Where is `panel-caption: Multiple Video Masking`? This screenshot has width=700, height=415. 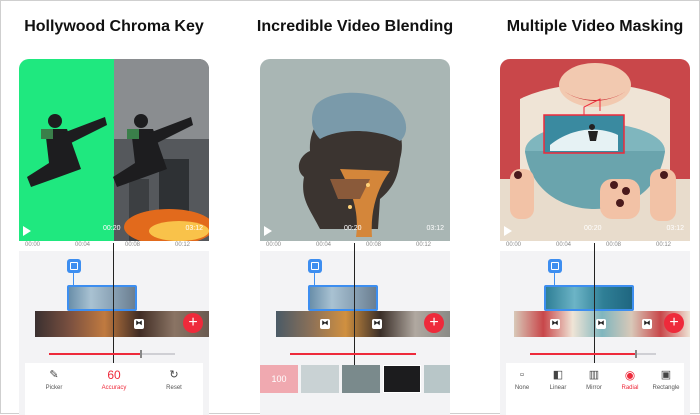 panel-caption: Multiple Video Masking is located at coordinates (595, 26).